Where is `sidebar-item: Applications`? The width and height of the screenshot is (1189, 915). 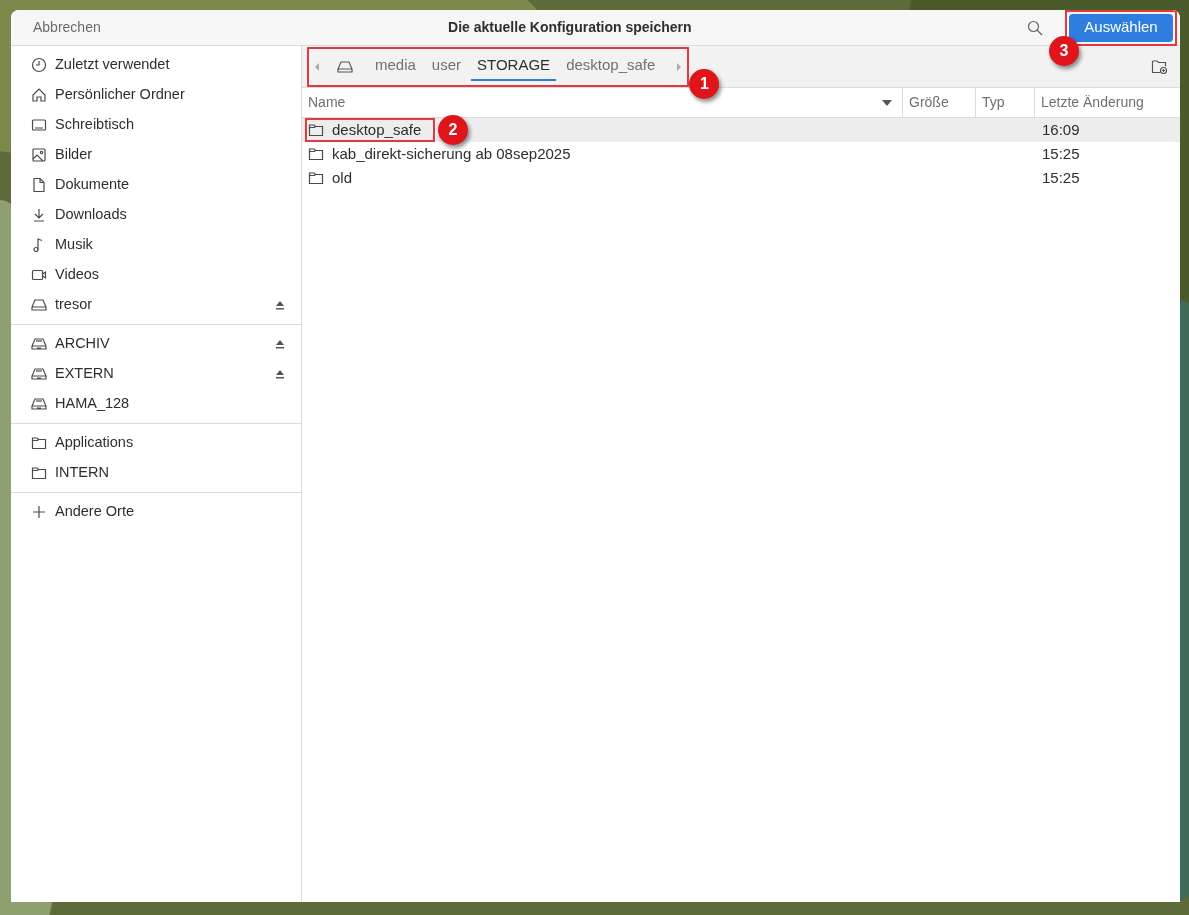 sidebar-item: Applications is located at coordinates (156, 443).